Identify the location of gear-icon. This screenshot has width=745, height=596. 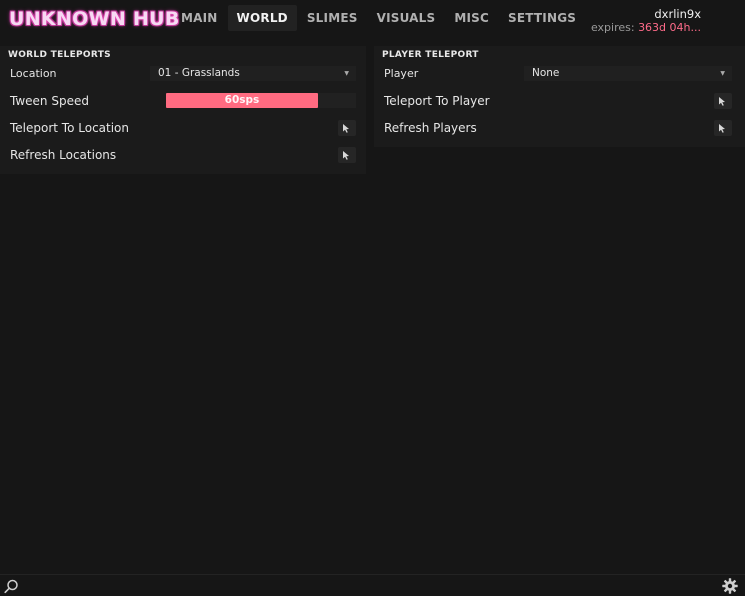
(730, 586).